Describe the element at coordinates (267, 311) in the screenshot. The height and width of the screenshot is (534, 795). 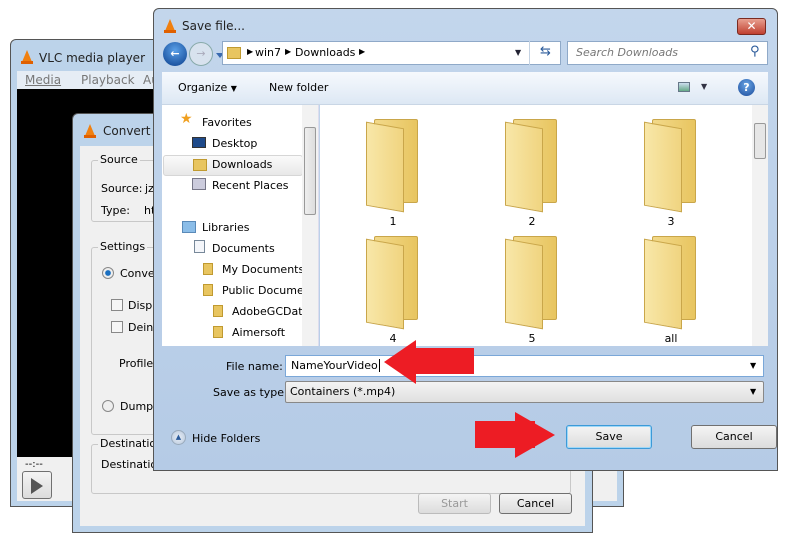
I see `nav-adobegcdat: AdobeGCDat` at that location.